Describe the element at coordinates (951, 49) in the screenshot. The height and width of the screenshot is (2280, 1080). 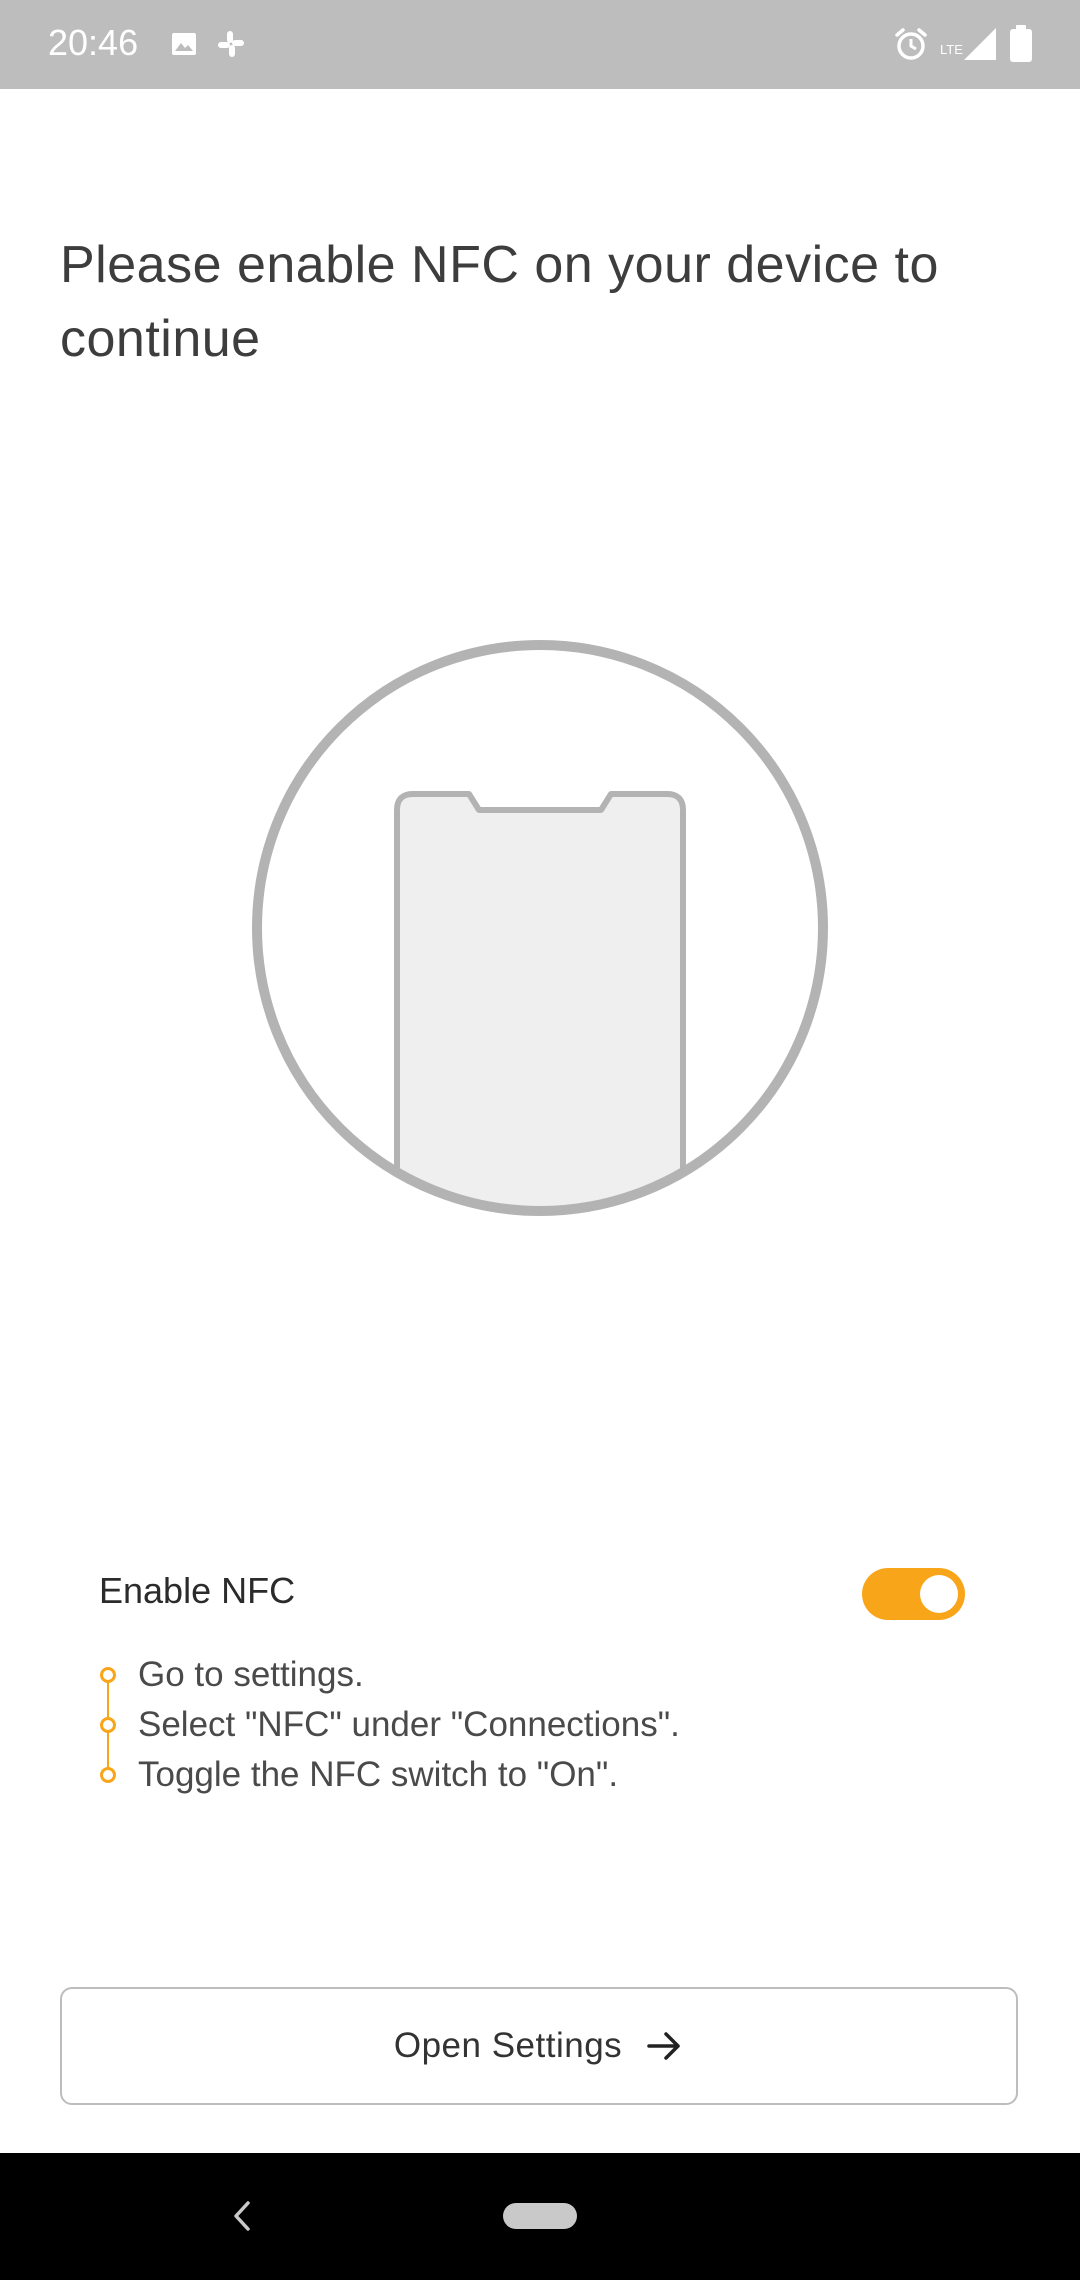
I see `network-type: LTE` at that location.